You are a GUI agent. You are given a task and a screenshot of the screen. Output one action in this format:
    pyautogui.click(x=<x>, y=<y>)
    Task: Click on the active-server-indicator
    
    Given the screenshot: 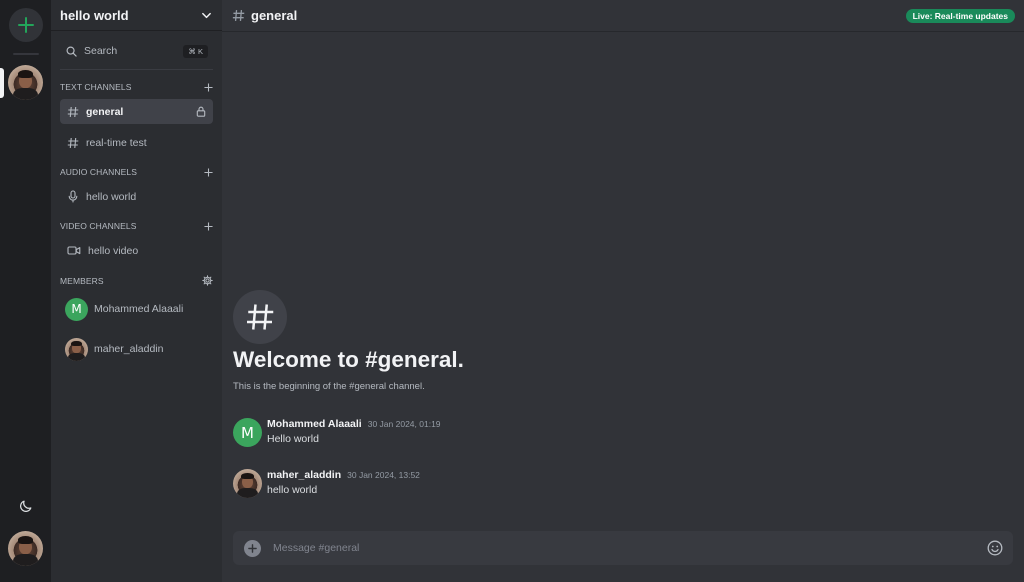 What is the action you would take?
    pyautogui.click(x=2, y=83)
    